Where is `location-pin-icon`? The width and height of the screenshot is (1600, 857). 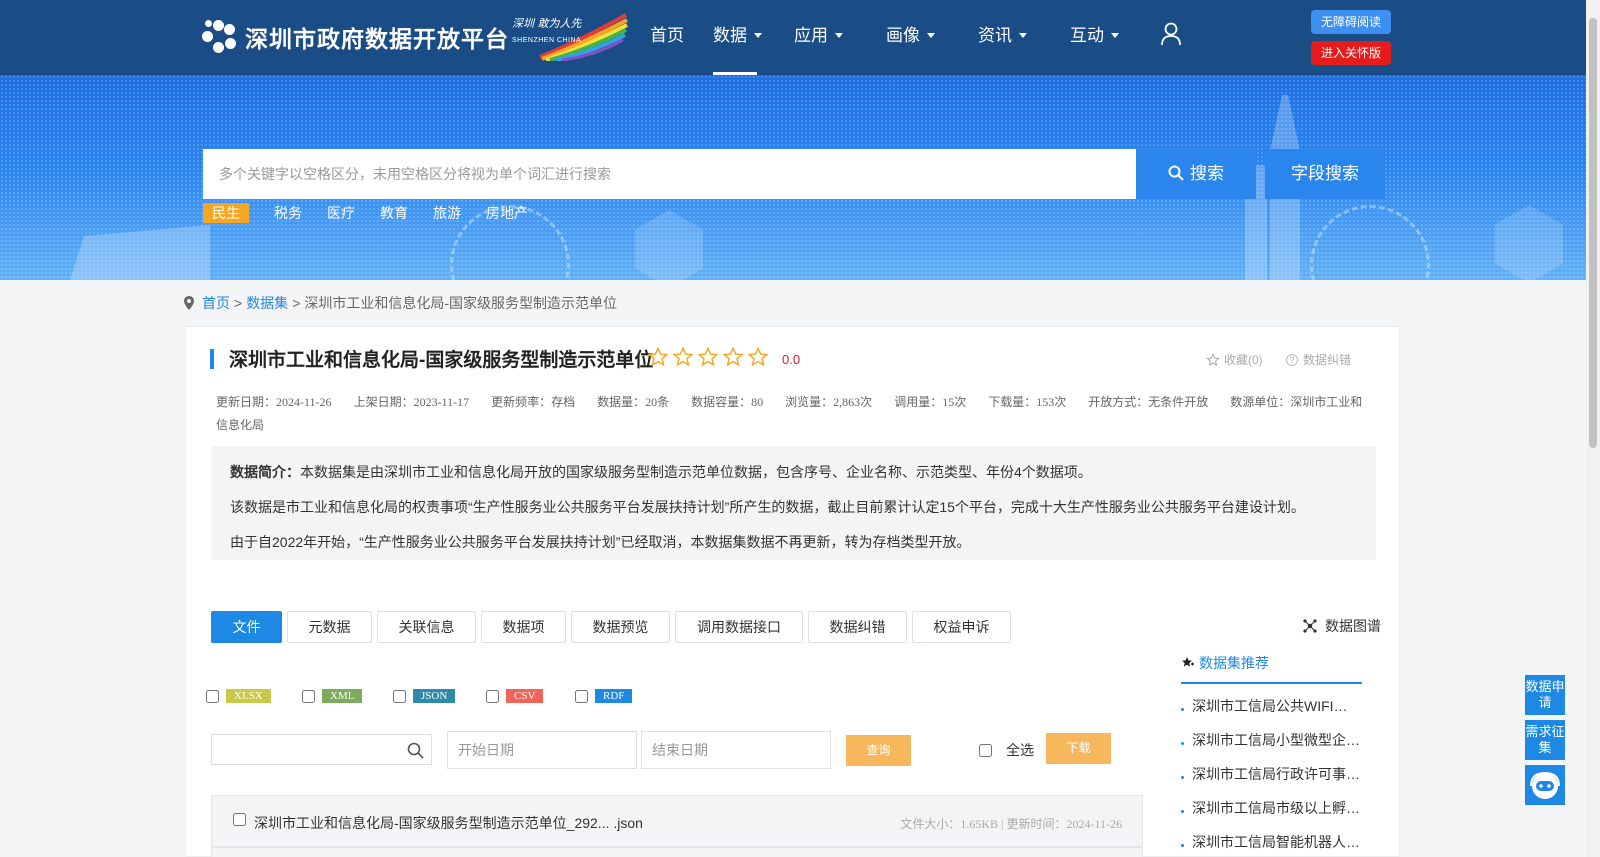 location-pin-icon is located at coordinates (189, 303).